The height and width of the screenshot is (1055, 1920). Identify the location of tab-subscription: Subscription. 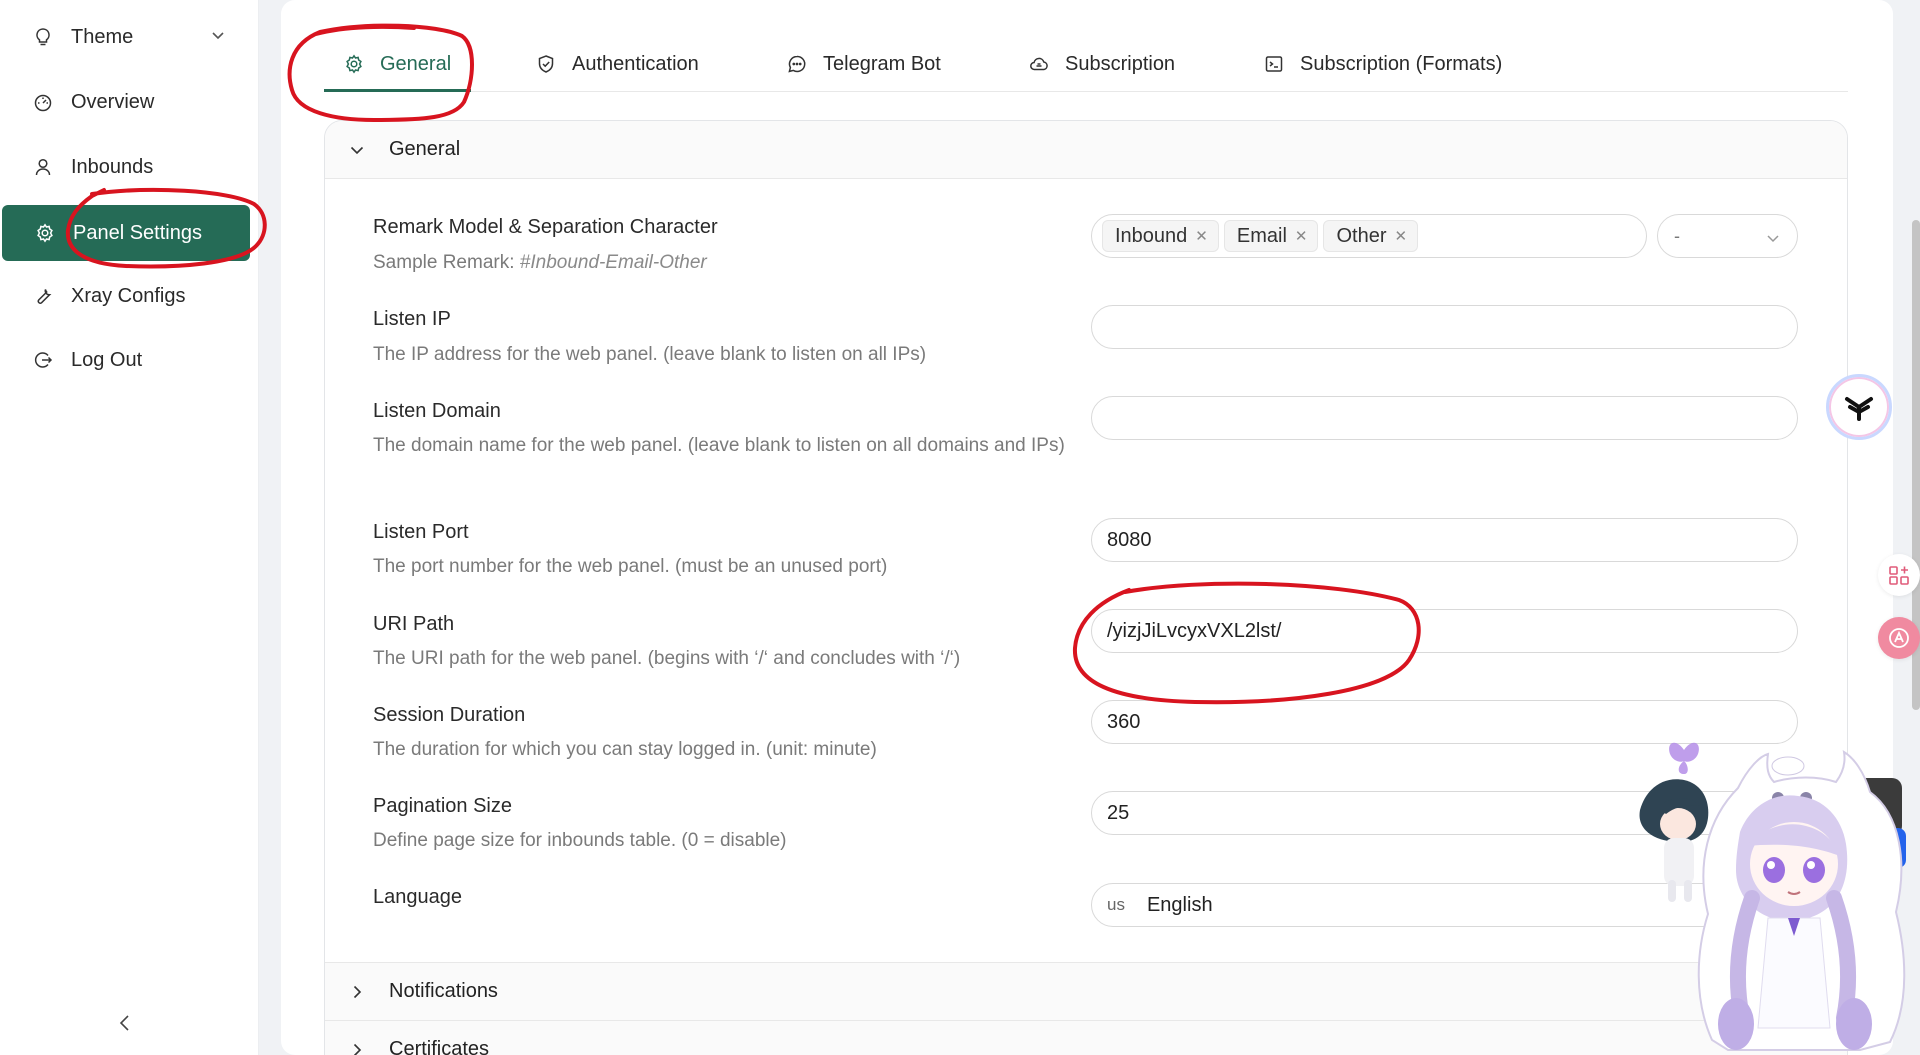
(1102, 64).